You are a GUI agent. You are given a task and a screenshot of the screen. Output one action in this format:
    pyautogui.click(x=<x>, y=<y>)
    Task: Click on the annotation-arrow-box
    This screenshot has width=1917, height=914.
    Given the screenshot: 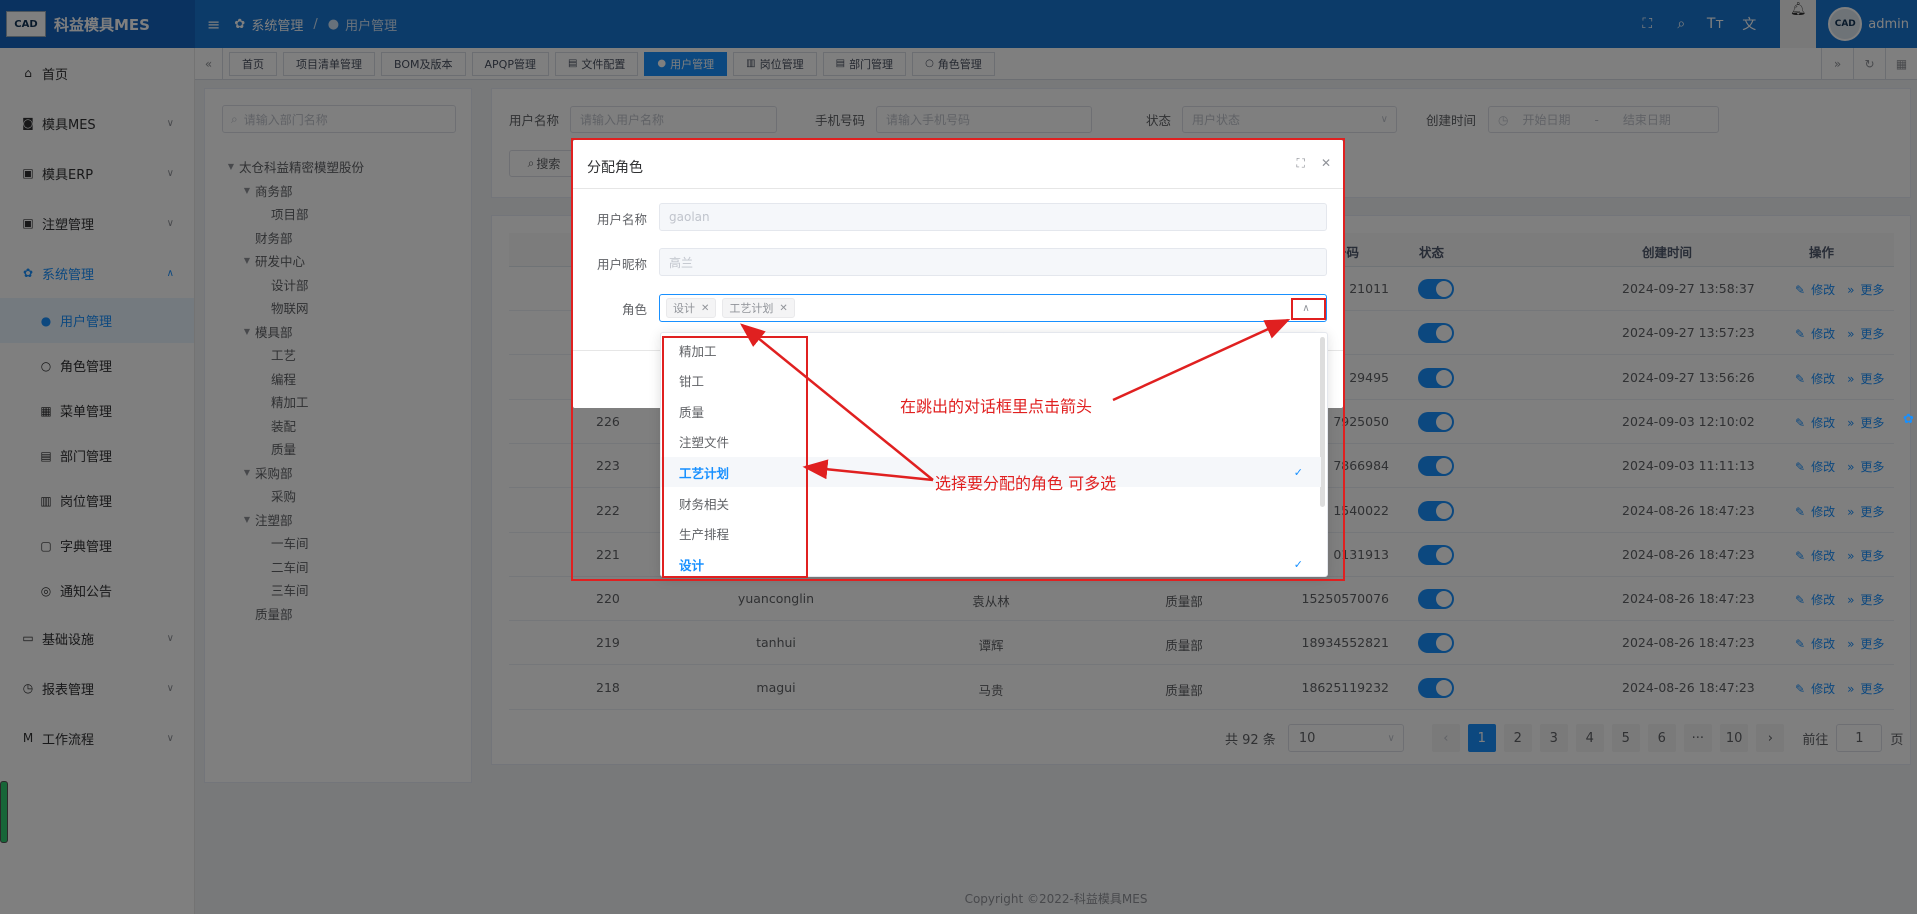 What is the action you would take?
    pyautogui.click(x=1308, y=309)
    